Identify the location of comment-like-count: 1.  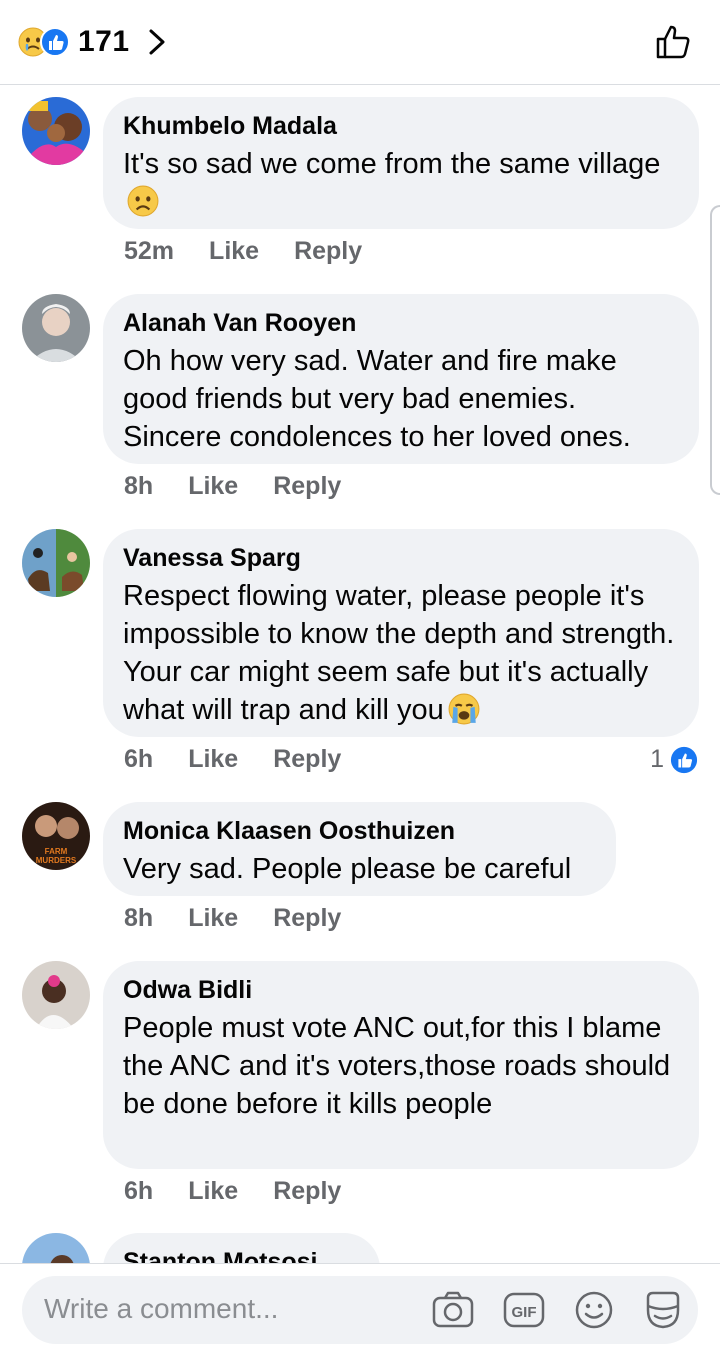
(674, 759).